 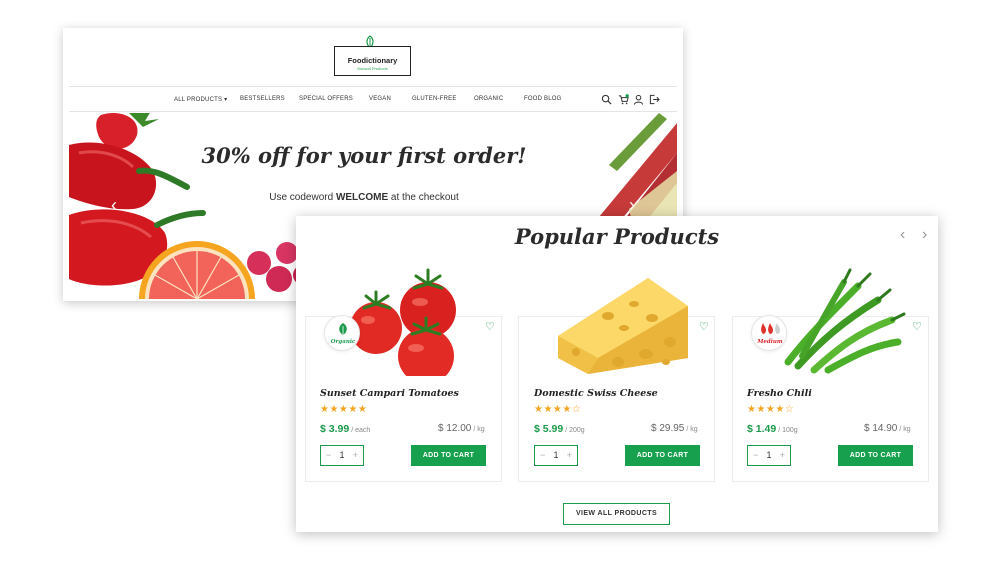 What do you see at coordinates (343, 329) in the screenshot?
I see `leaf-icon` at bounding box center [343, 329].